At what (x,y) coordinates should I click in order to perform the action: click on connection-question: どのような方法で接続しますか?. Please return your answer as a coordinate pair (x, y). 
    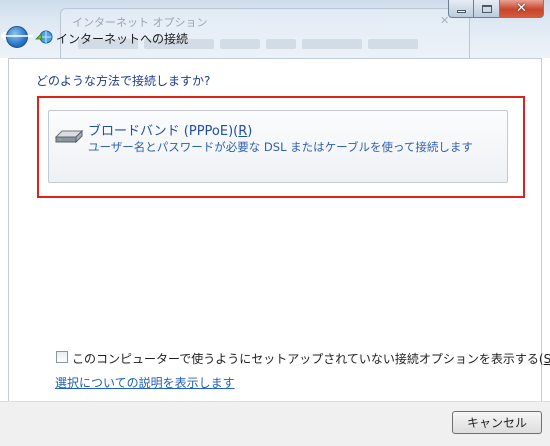
    Looking at the image, I should click on (123, 81).